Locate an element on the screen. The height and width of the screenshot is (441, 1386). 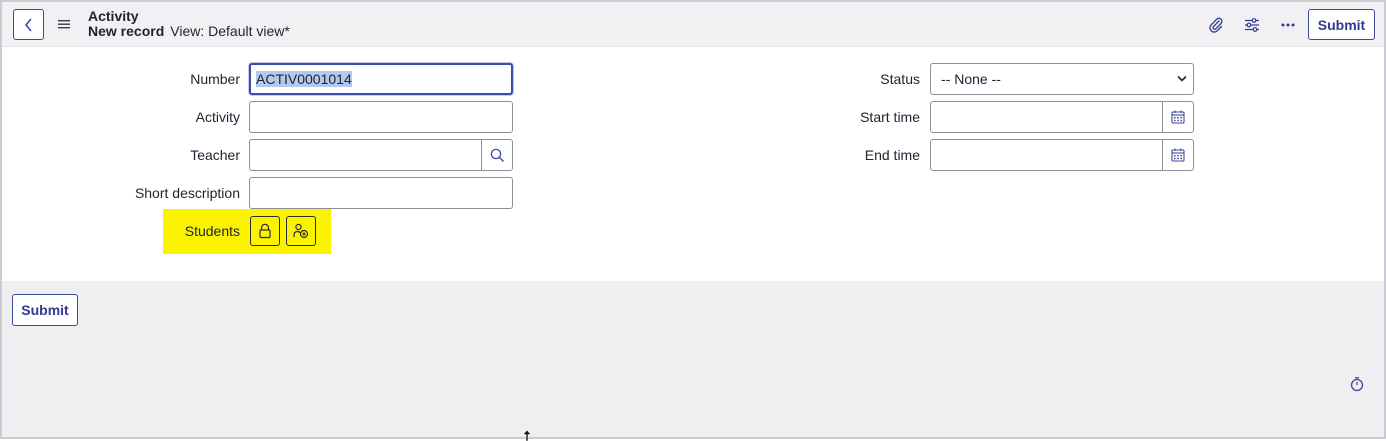
back-icon is located at coordinates (28, 24).